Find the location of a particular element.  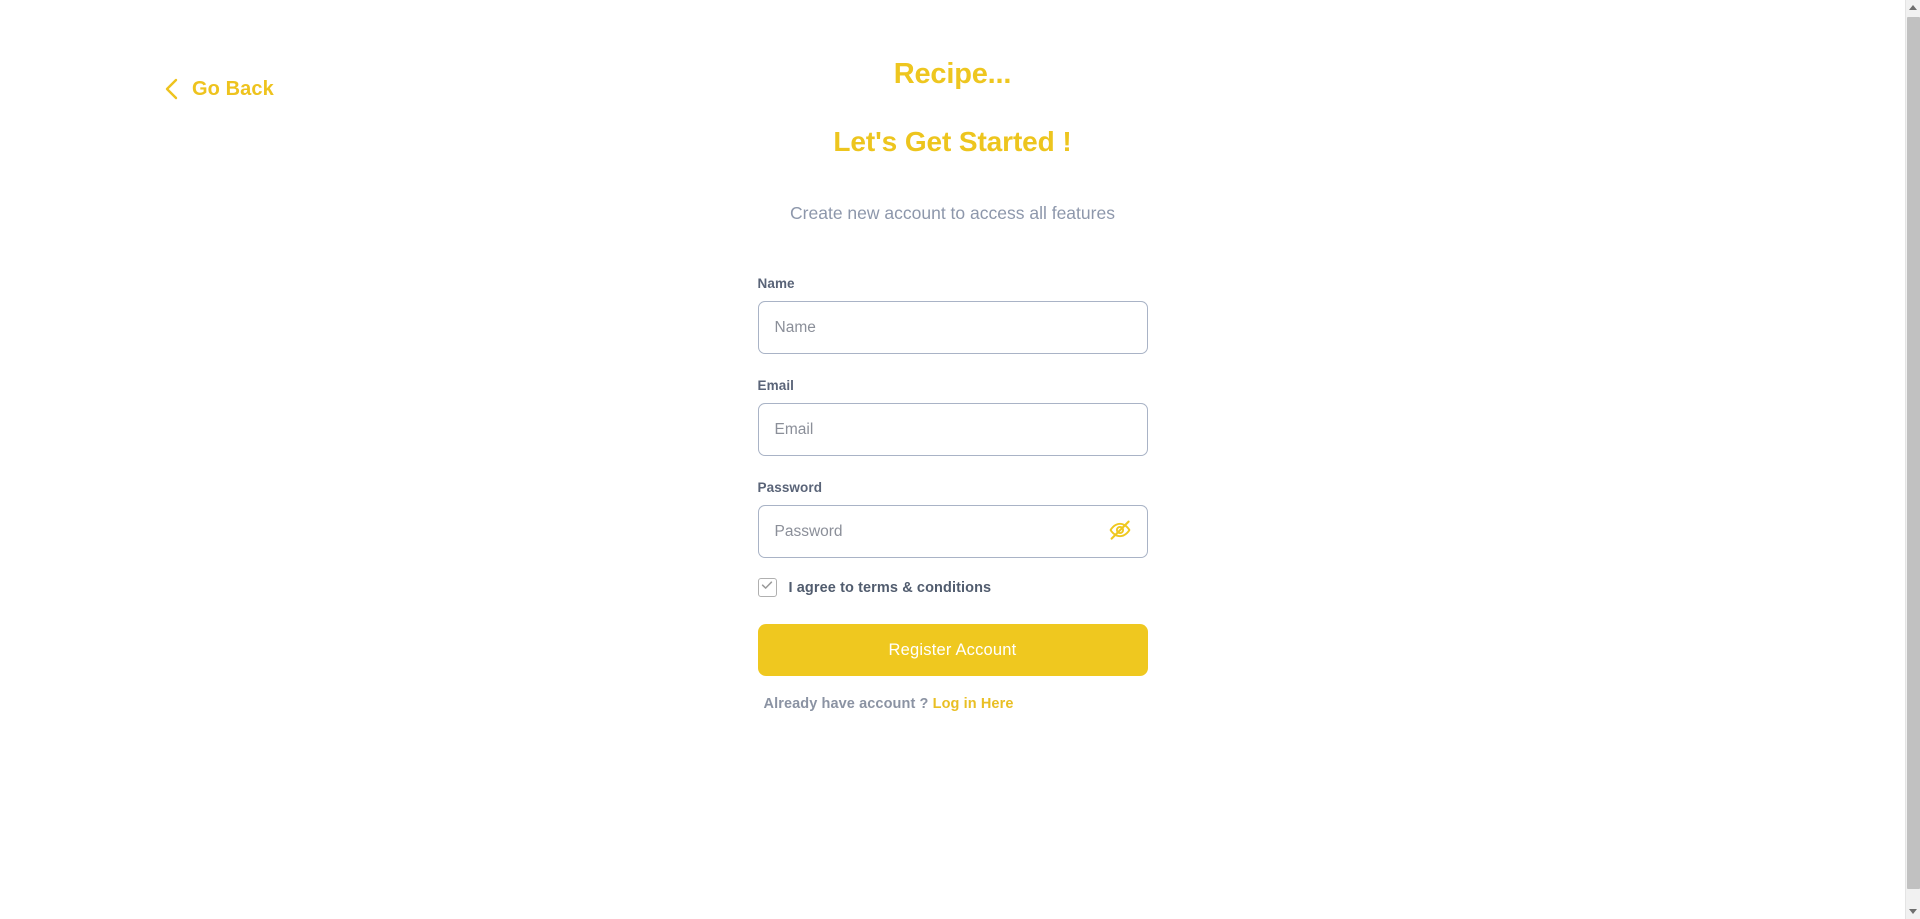

register-account-button: Register Account is located at coordinates (952, 650).